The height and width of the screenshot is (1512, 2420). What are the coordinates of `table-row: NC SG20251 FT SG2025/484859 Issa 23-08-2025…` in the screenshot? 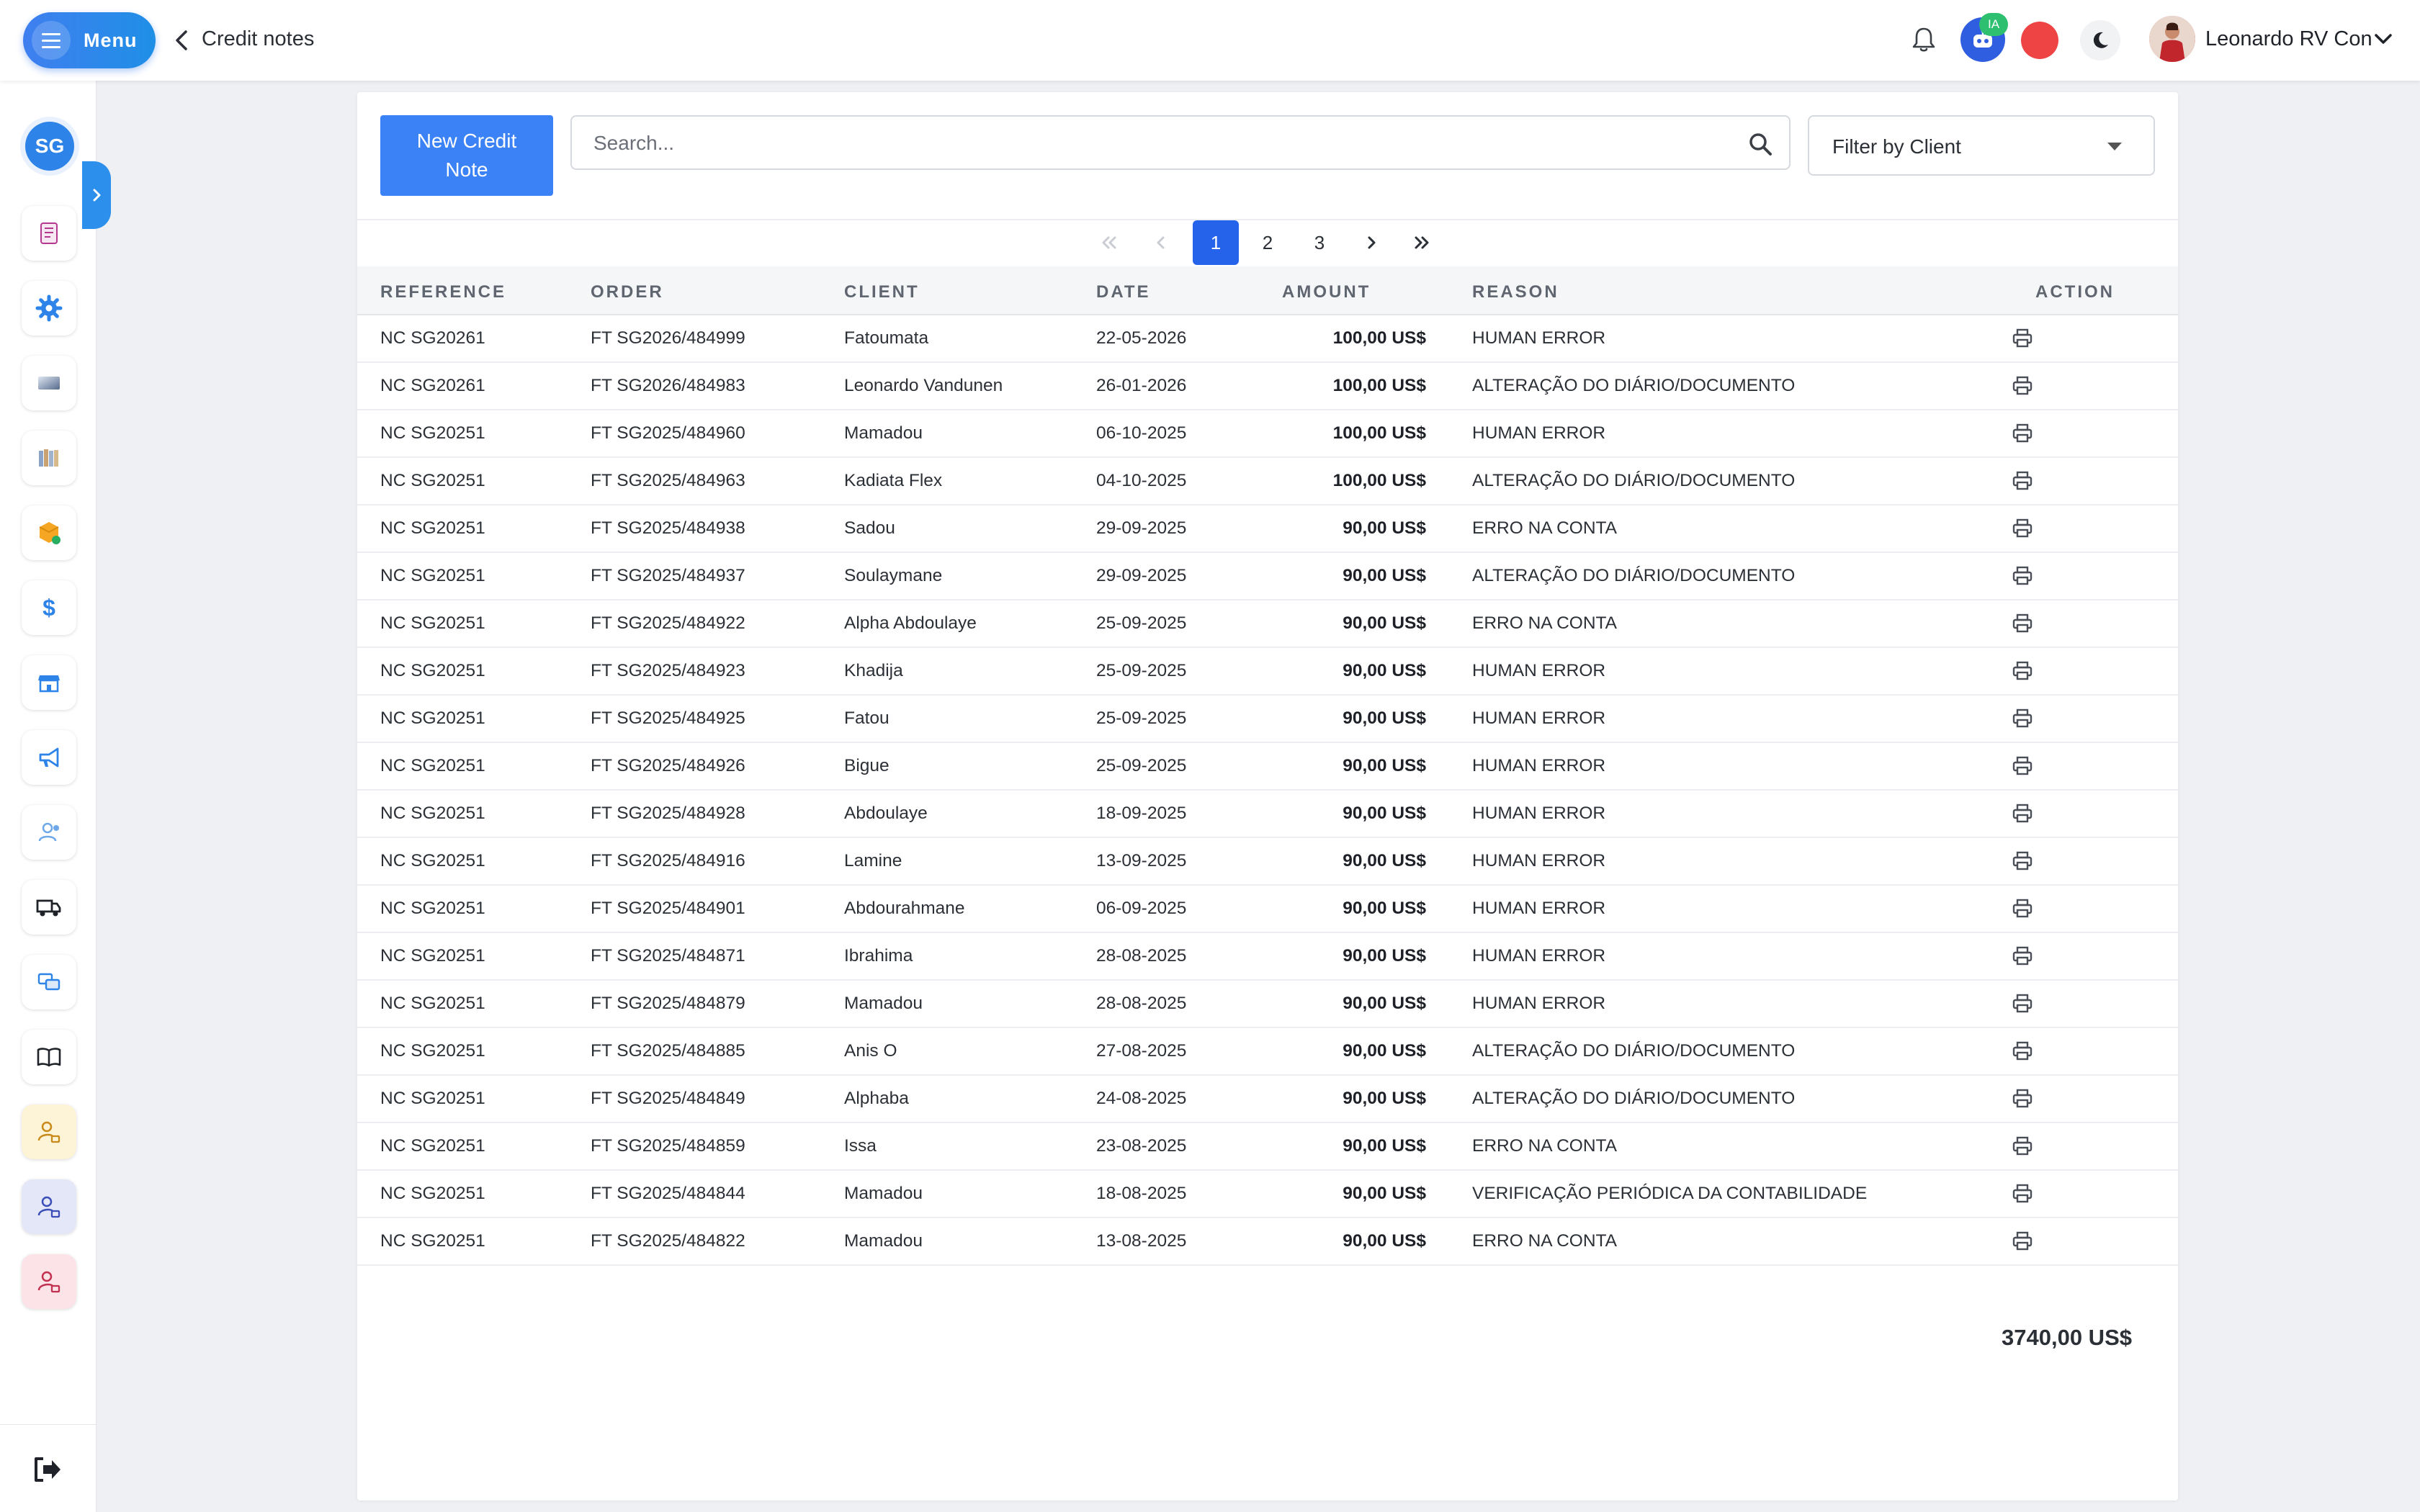 It's located at (1267, 1147).